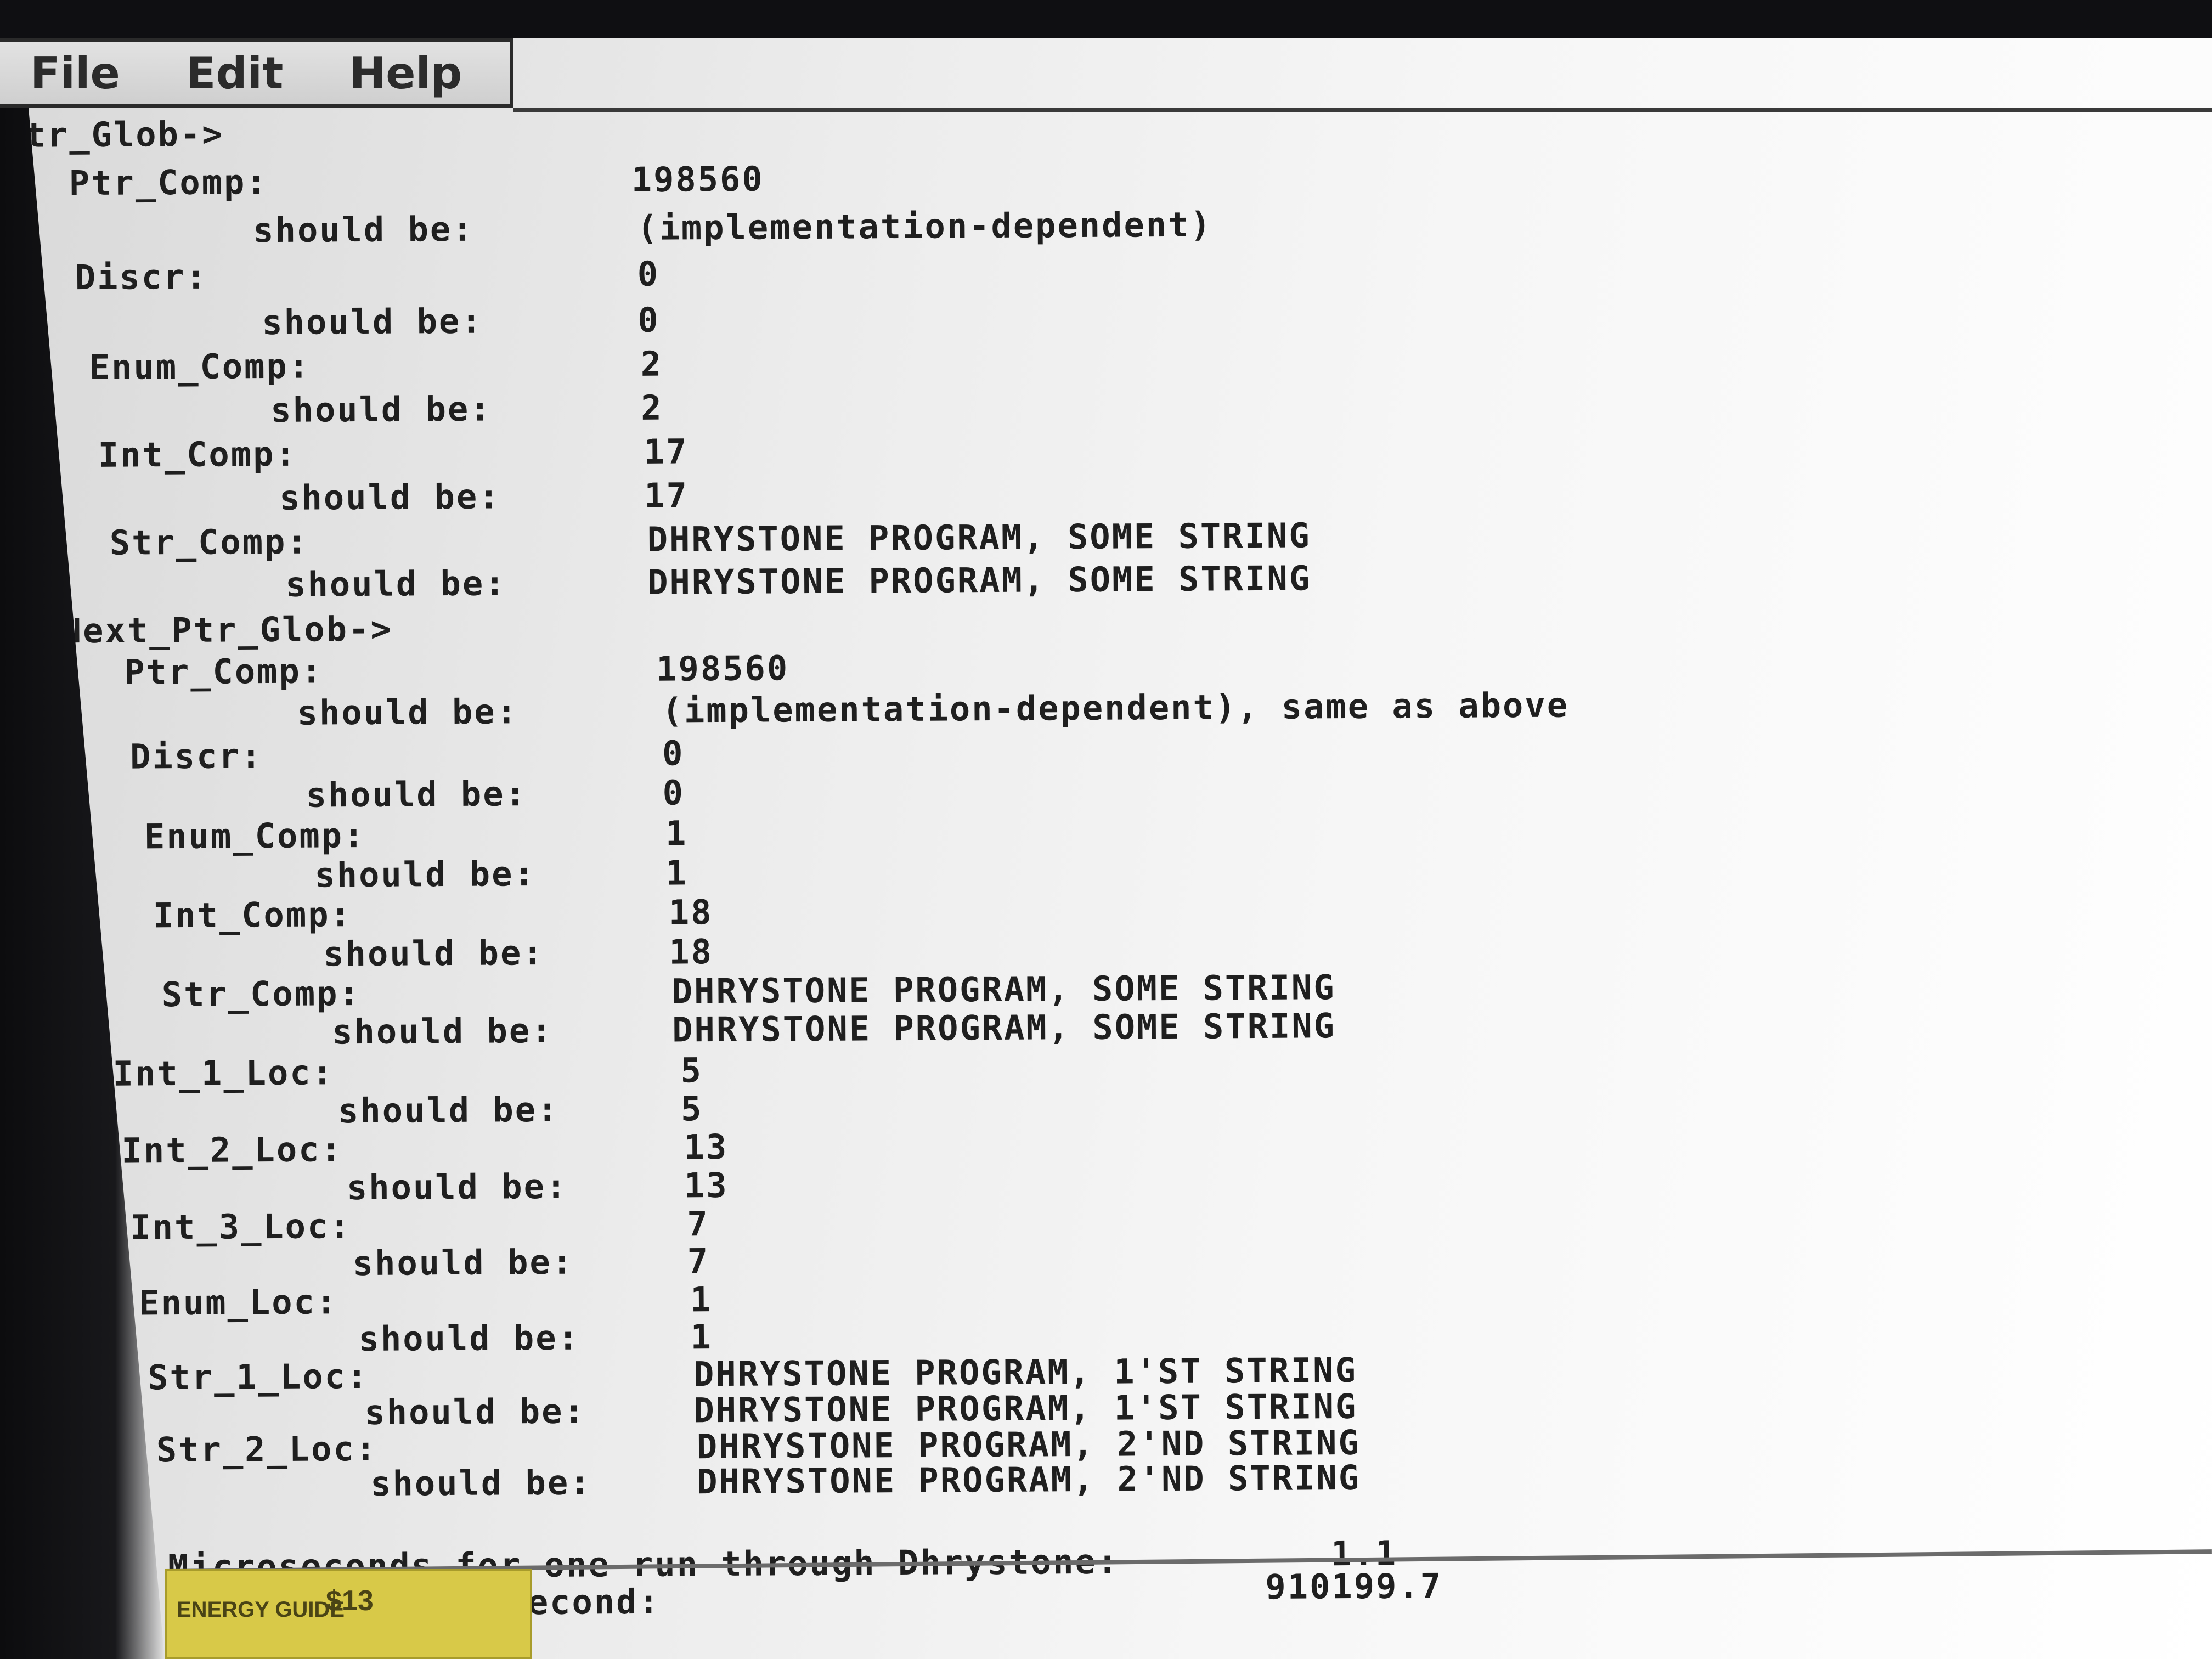 This screenshot has width=2212, height=1659. I want to click on field-label: Enum_Loc:, so click(238, 1303).